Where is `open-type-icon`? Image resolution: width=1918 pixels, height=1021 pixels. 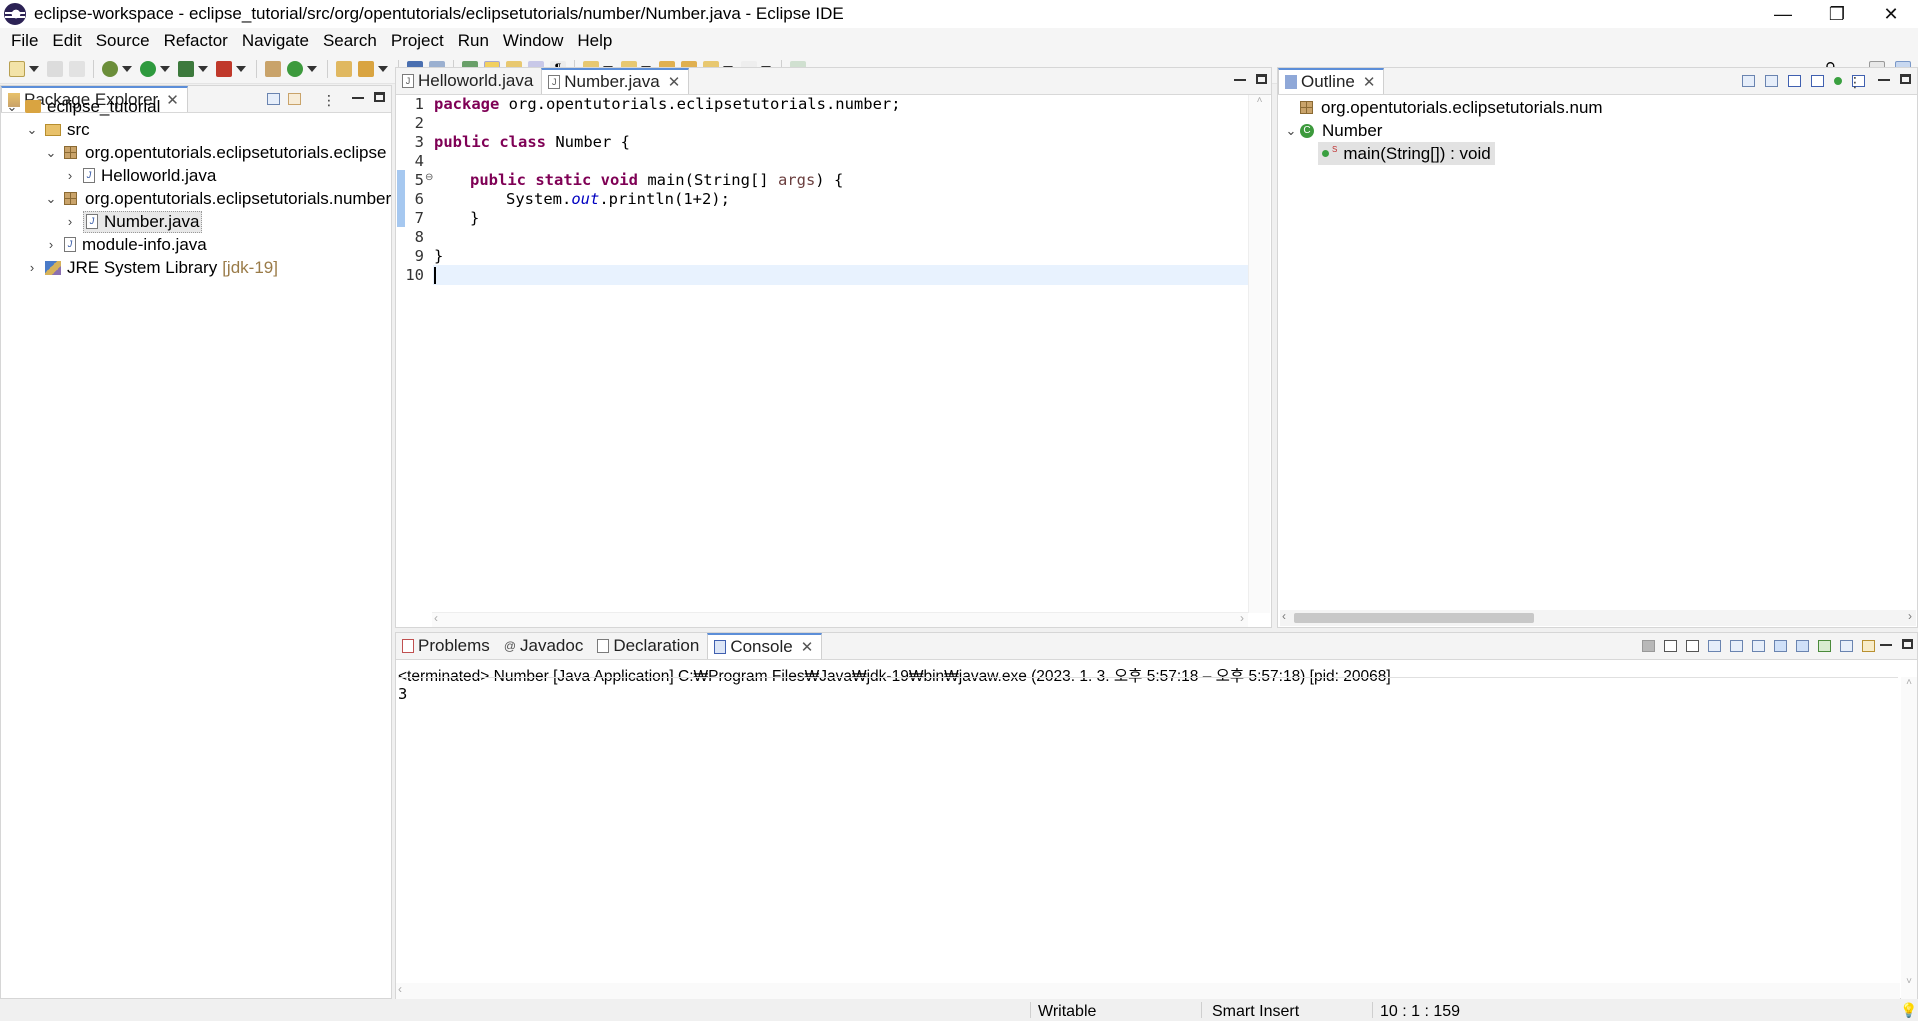 open-type-icon is located at coordinates (344, 68).